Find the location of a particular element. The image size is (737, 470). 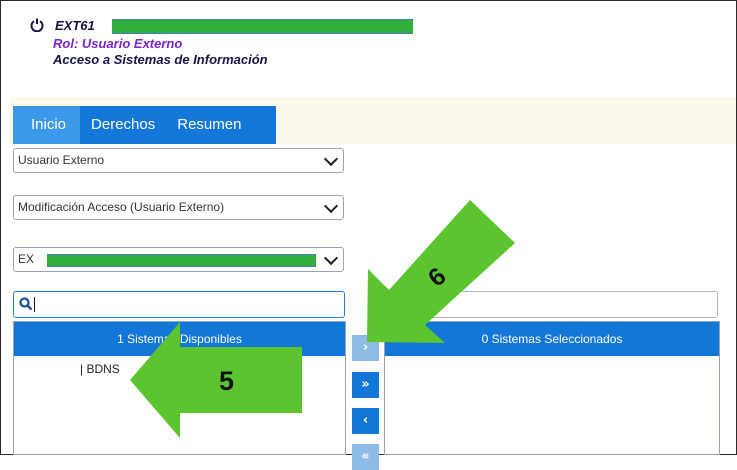

move-one-left-button: ‹ is located at coordinates (365, 421).